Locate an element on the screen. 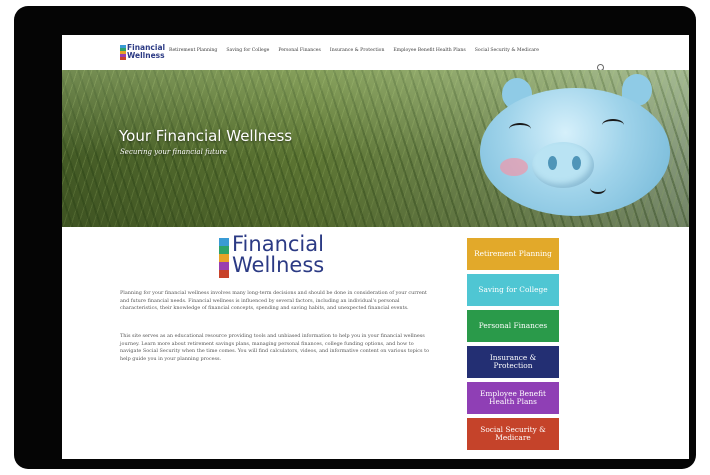 The width and height of the screenshot is (710, 475). pig-eye-right is located at coordinates (613, 125).